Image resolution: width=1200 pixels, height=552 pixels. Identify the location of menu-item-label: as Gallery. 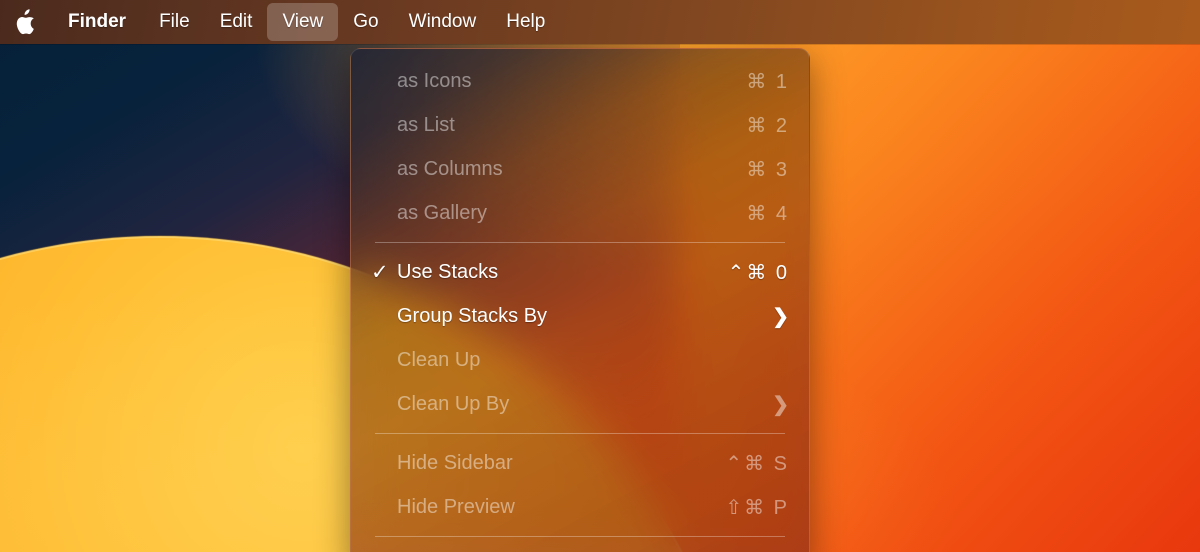
(442, 212).